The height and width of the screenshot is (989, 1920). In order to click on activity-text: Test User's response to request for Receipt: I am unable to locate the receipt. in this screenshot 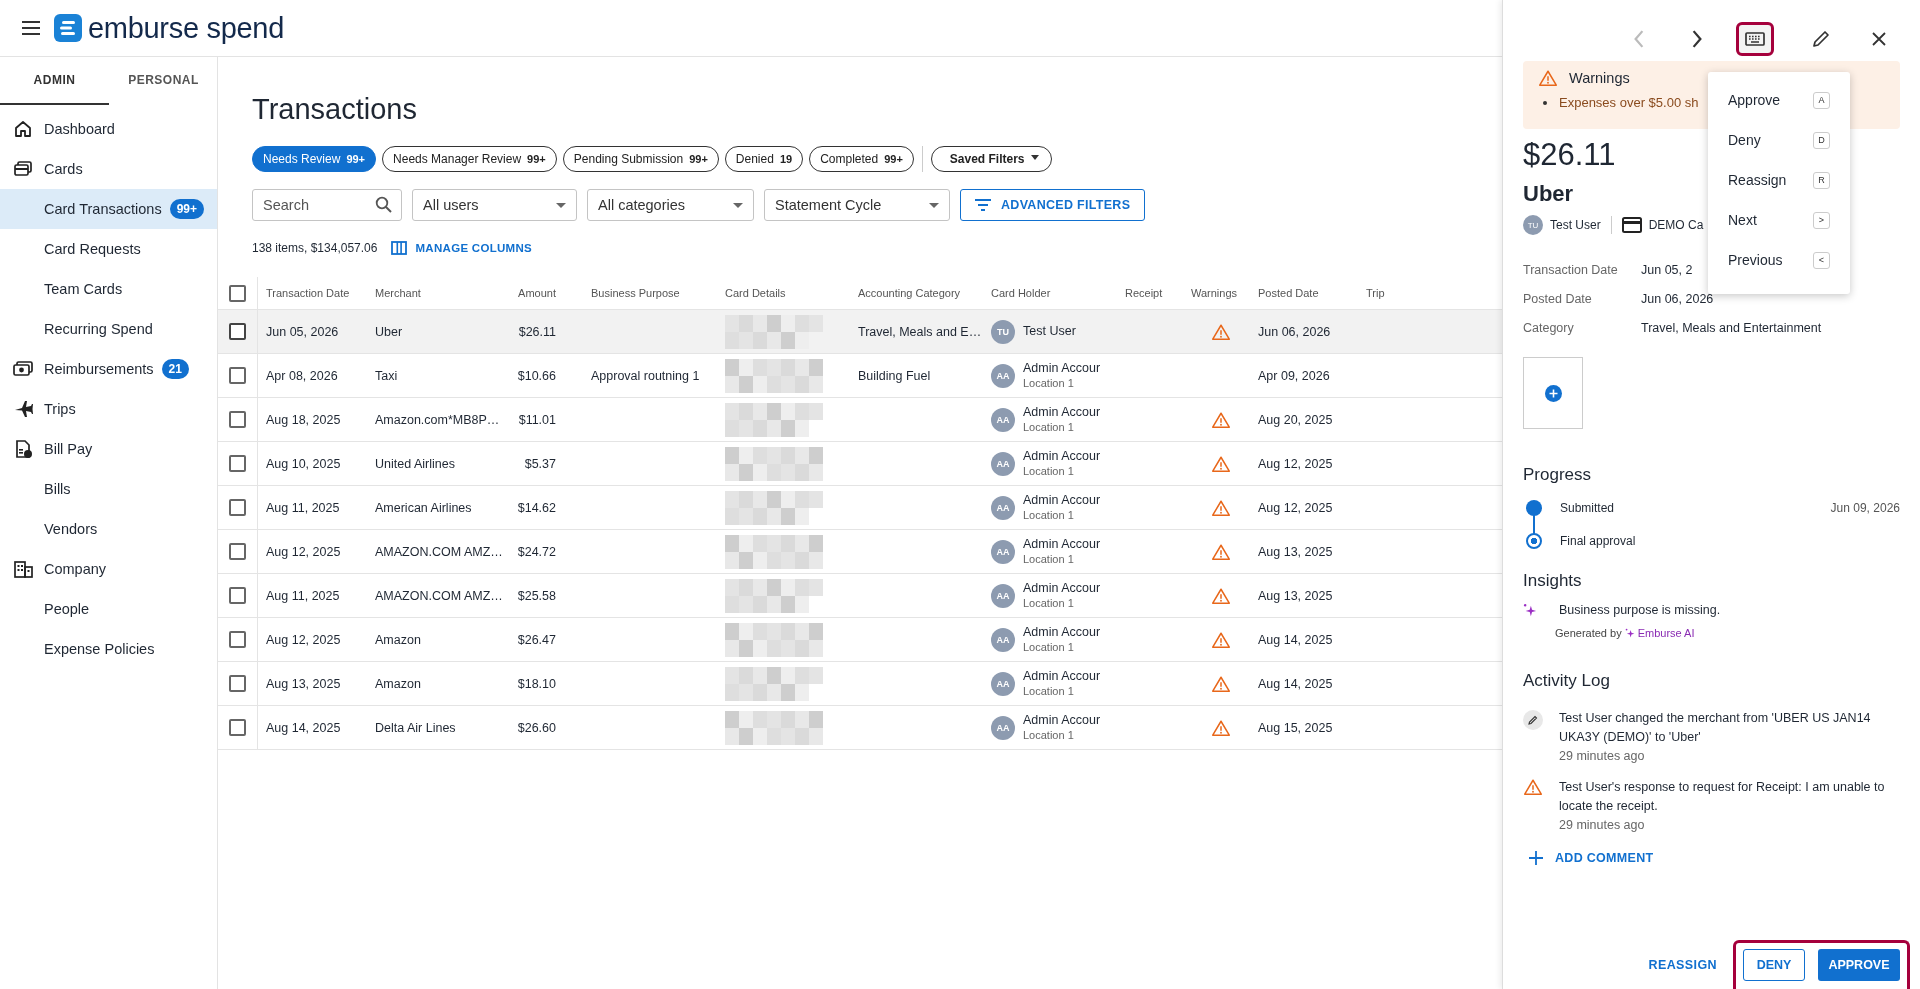, I will do `click(1722, 797)`.